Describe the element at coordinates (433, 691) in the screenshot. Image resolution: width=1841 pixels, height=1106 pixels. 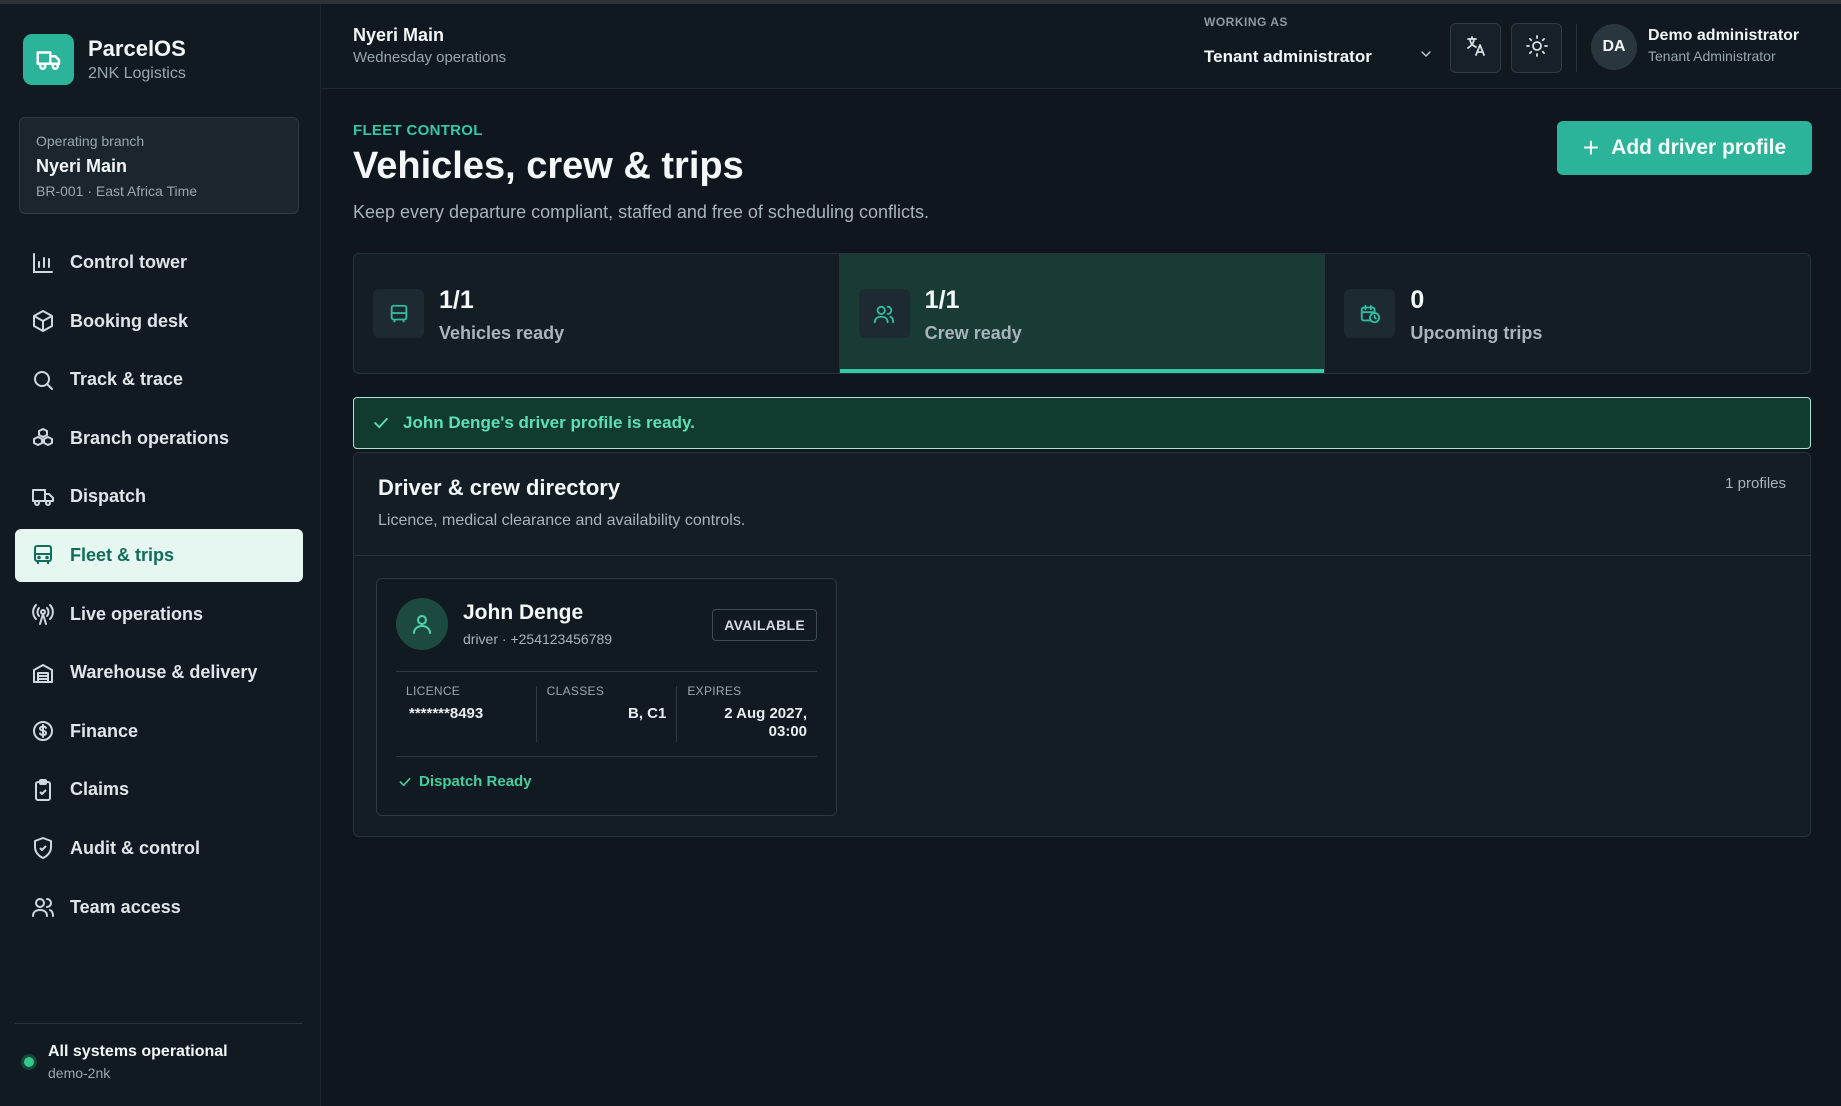
I see `licence-label: LICENCE` at that location.